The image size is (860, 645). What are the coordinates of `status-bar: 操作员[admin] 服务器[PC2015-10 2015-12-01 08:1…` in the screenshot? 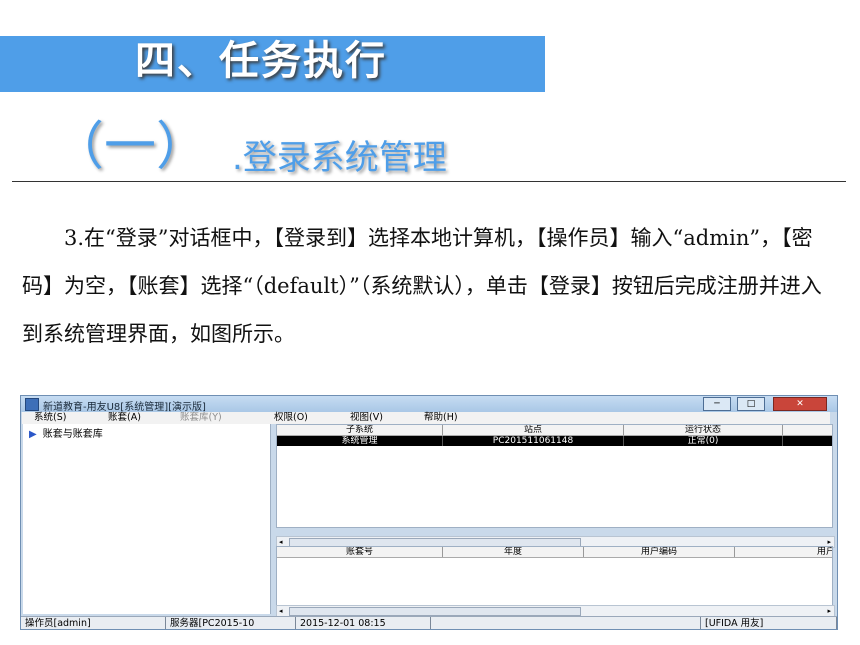 It's located at (429, 622).